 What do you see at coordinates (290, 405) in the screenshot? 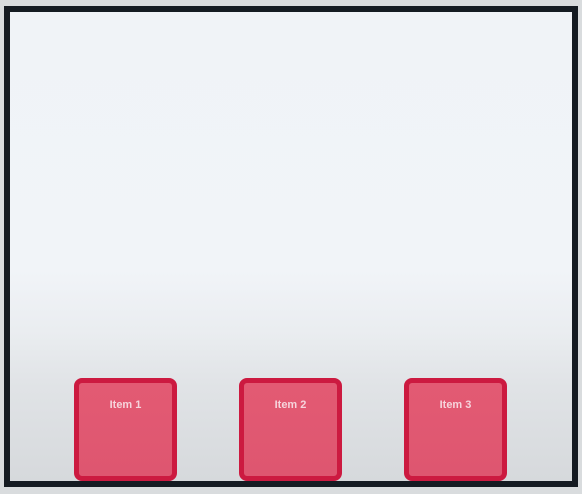
I see `item-label: Item 2` at bounding box center [290, 405].